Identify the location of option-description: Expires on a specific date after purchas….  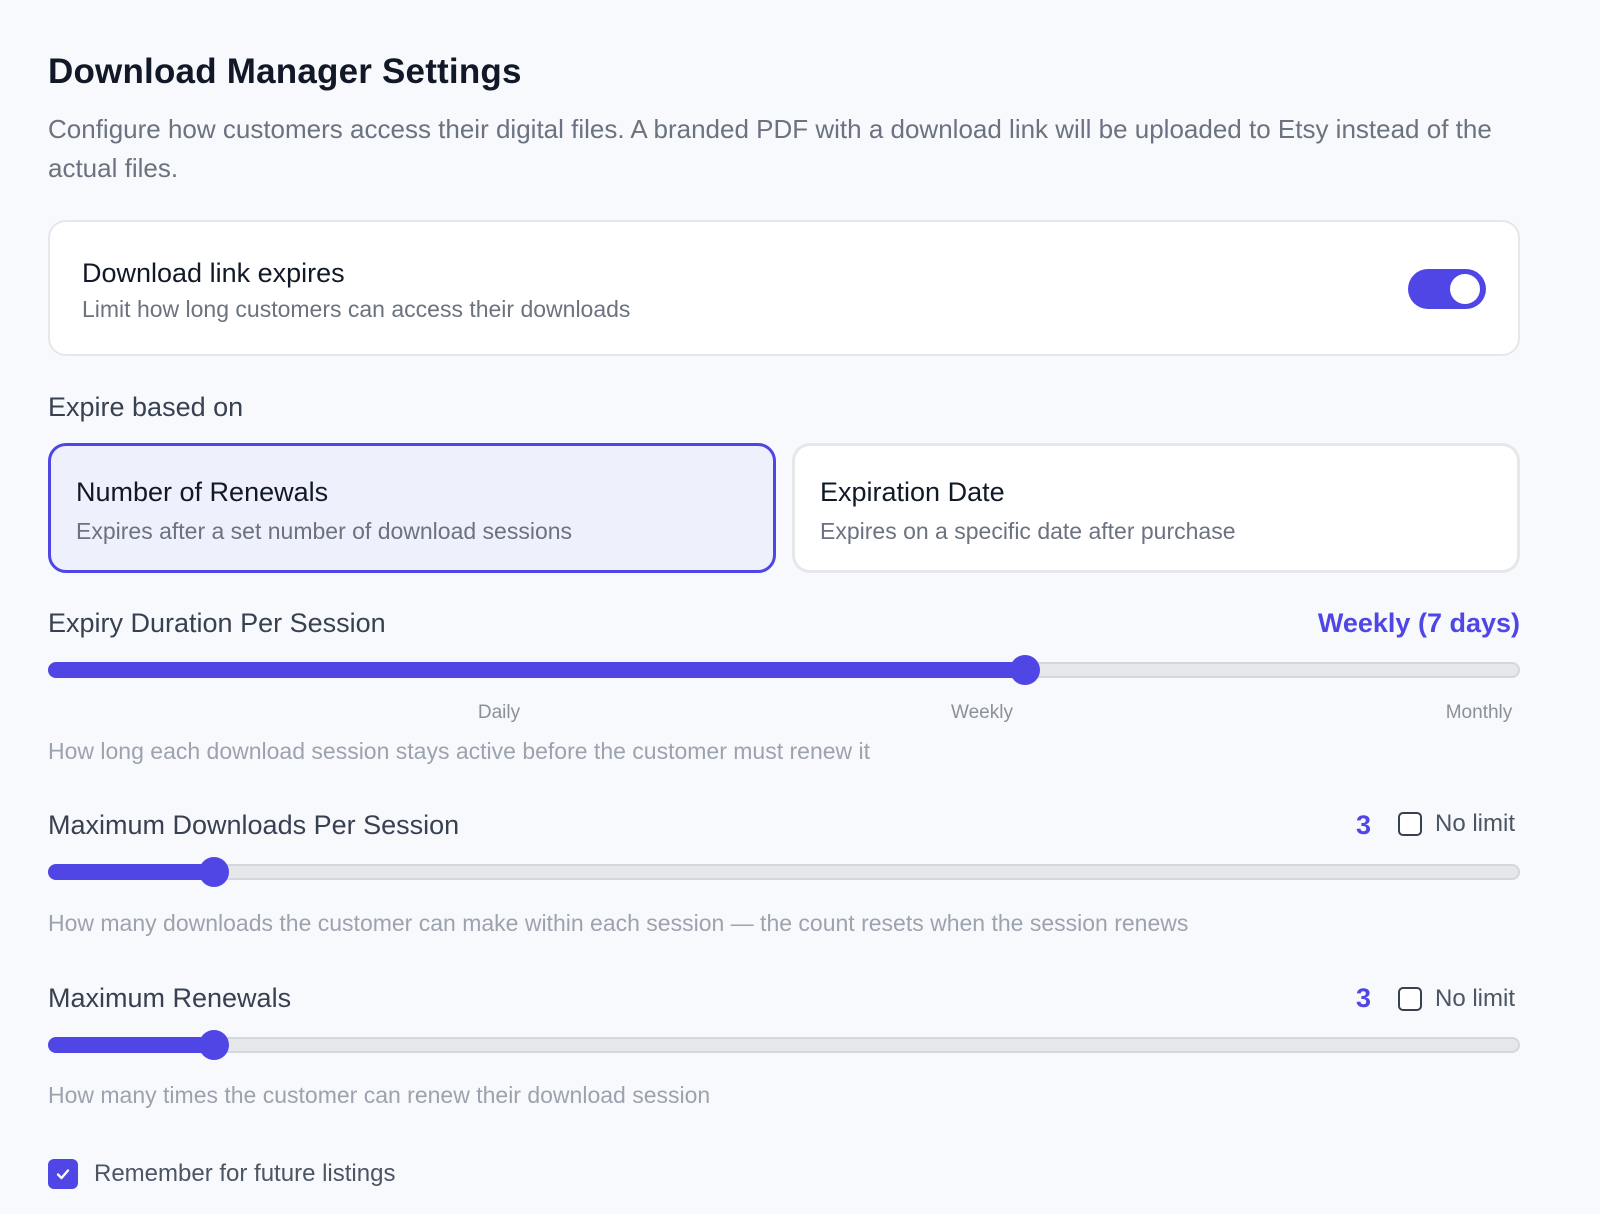
(1028, 531).